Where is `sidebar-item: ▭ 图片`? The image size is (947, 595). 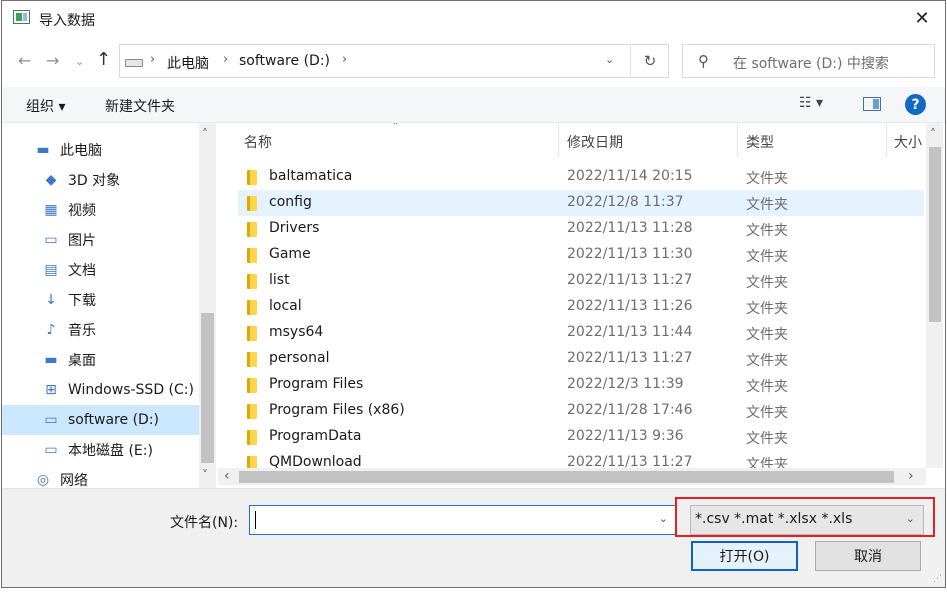 sidebar-item: ▭ 图片 is located at coordinates (100, 240).